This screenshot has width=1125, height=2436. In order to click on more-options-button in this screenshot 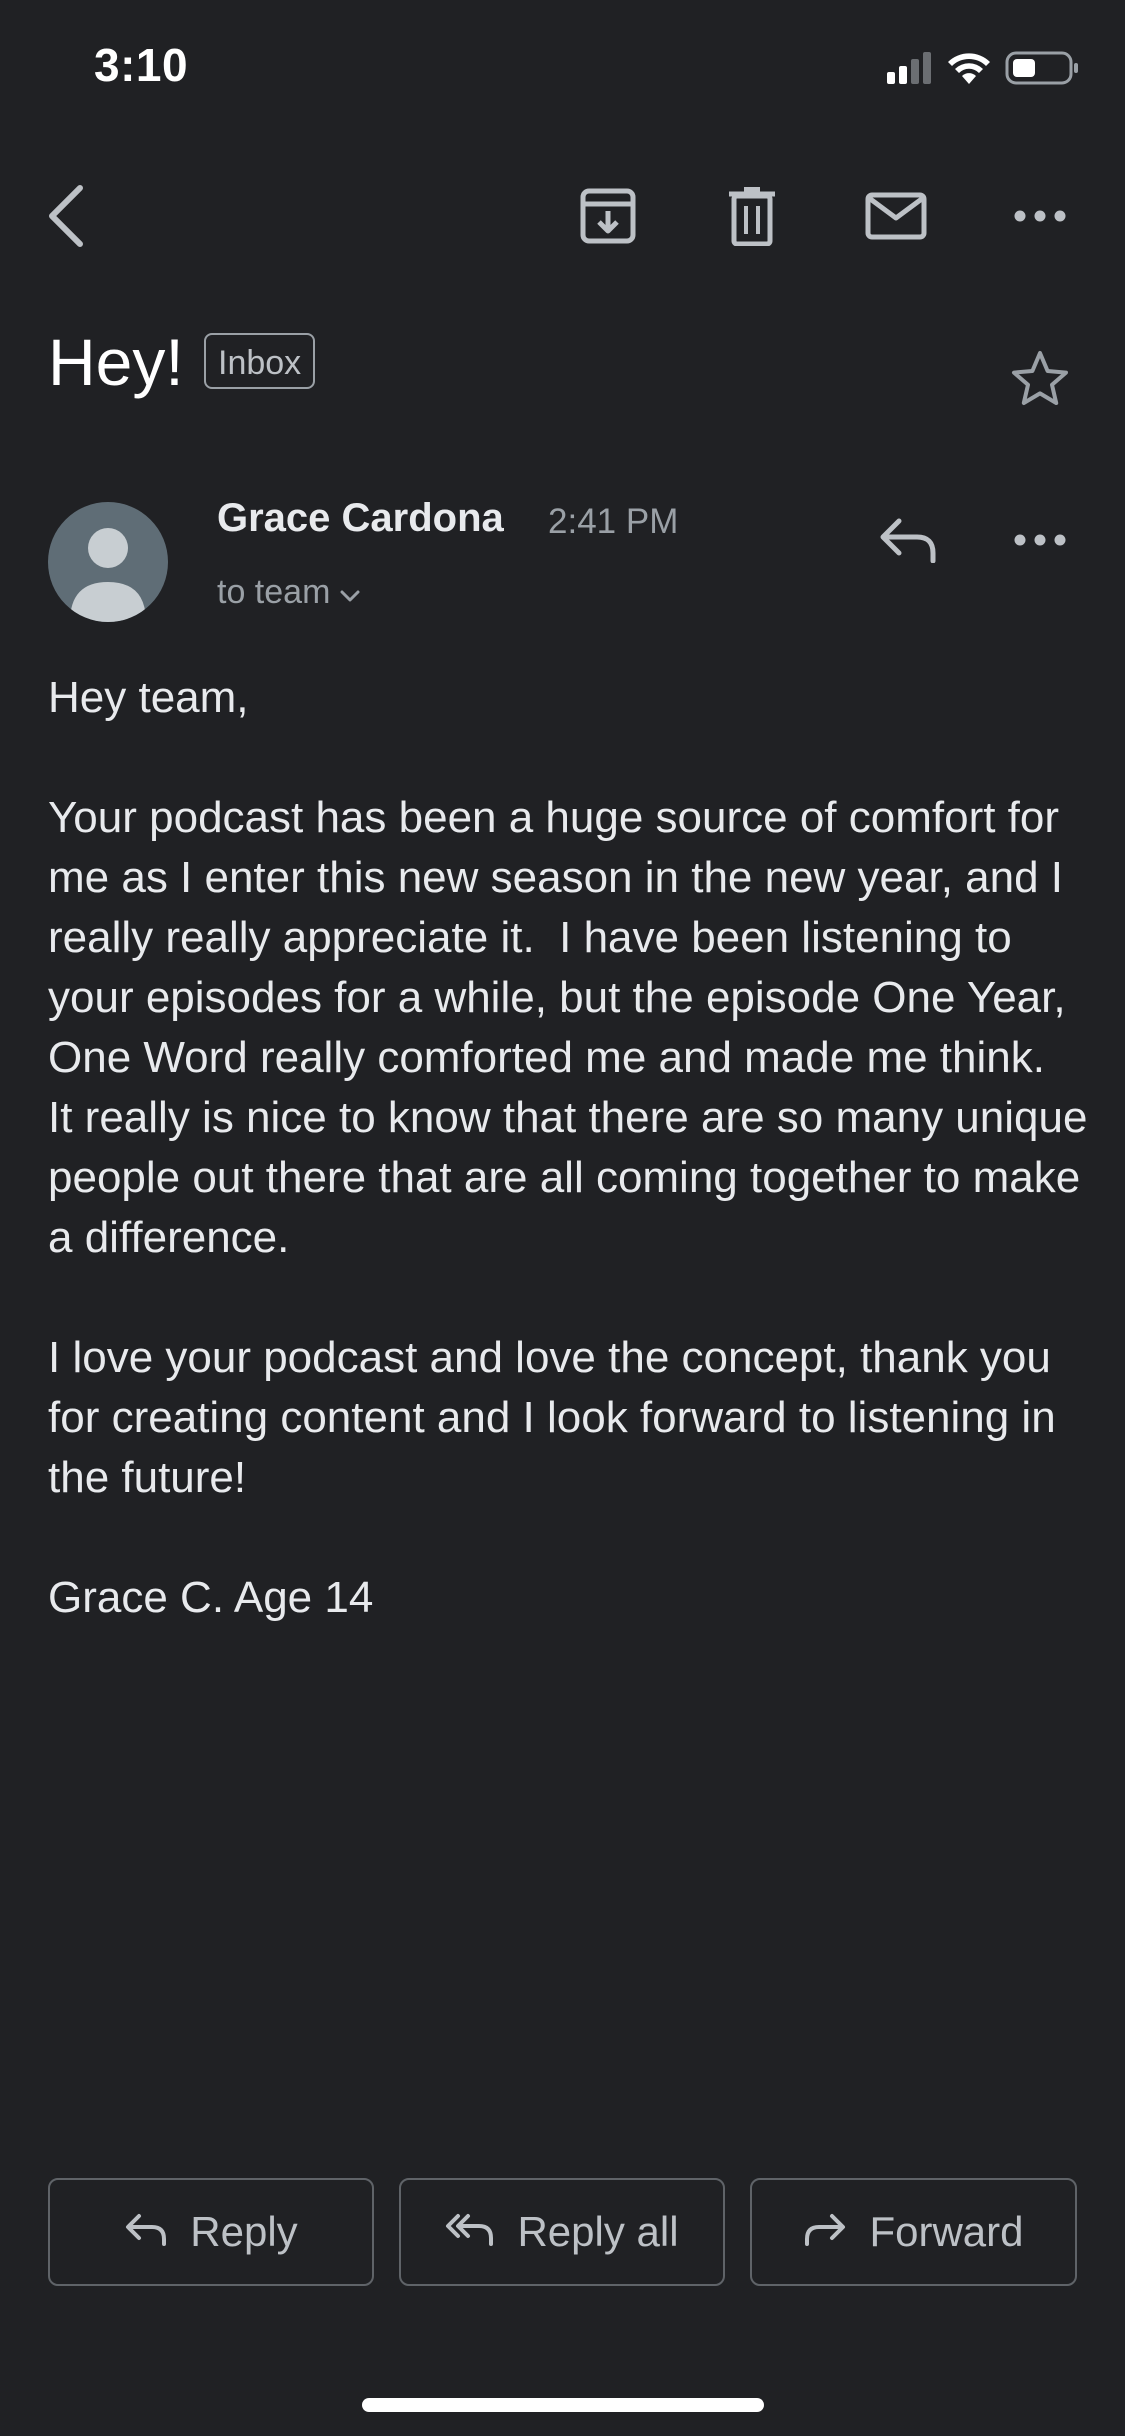, I will do `click(1040, 216)`.